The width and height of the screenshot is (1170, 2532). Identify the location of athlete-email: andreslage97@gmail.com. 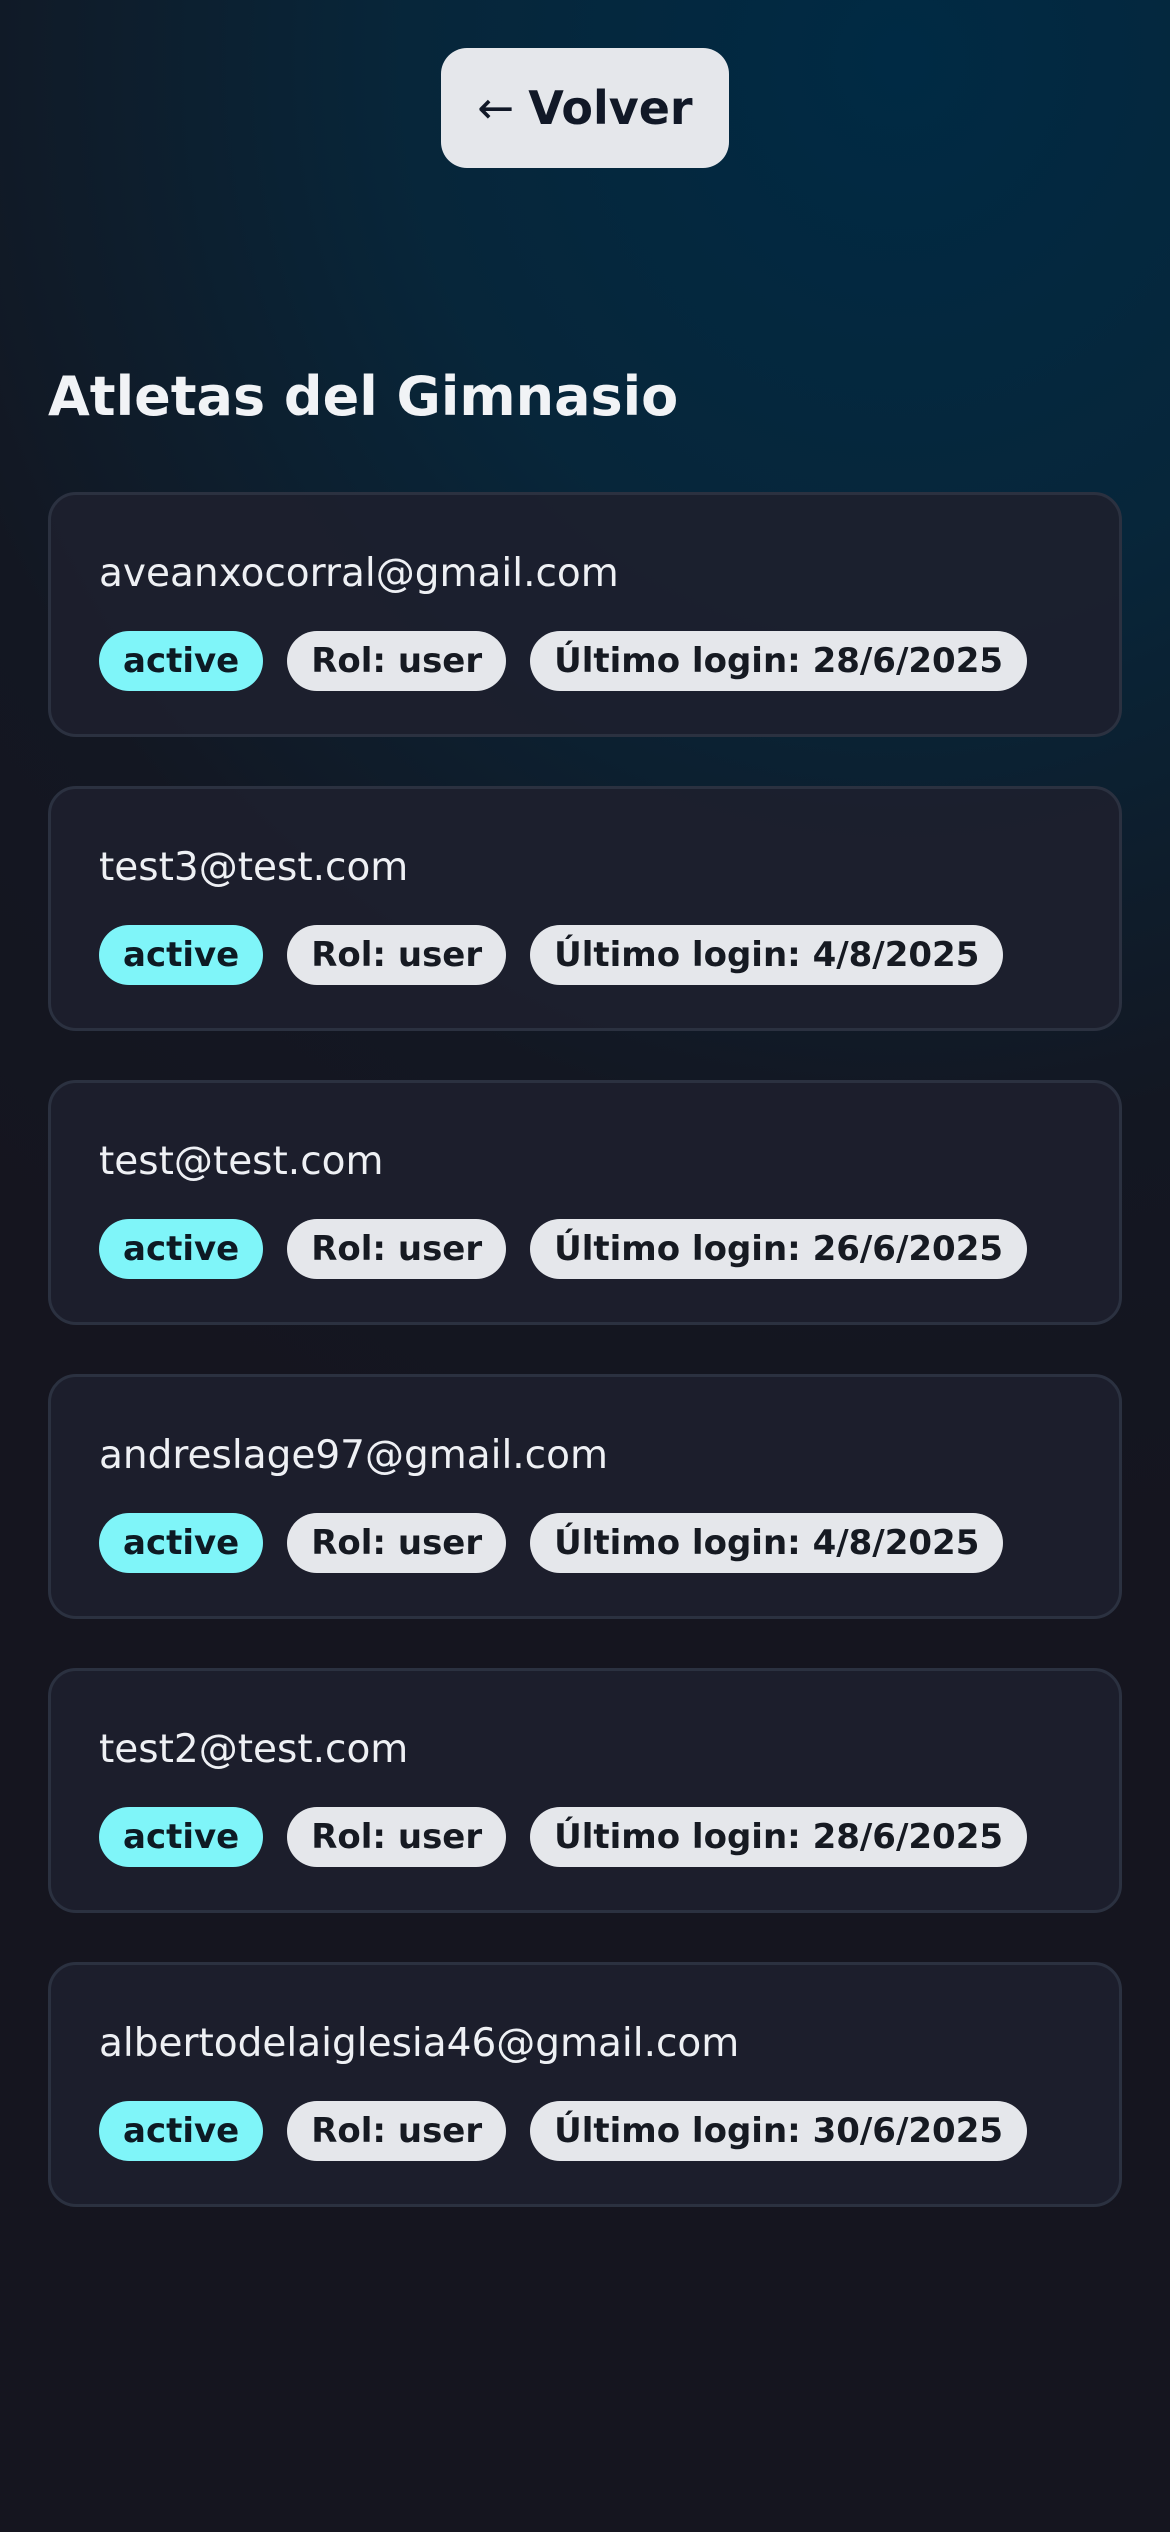
(353, 1455).